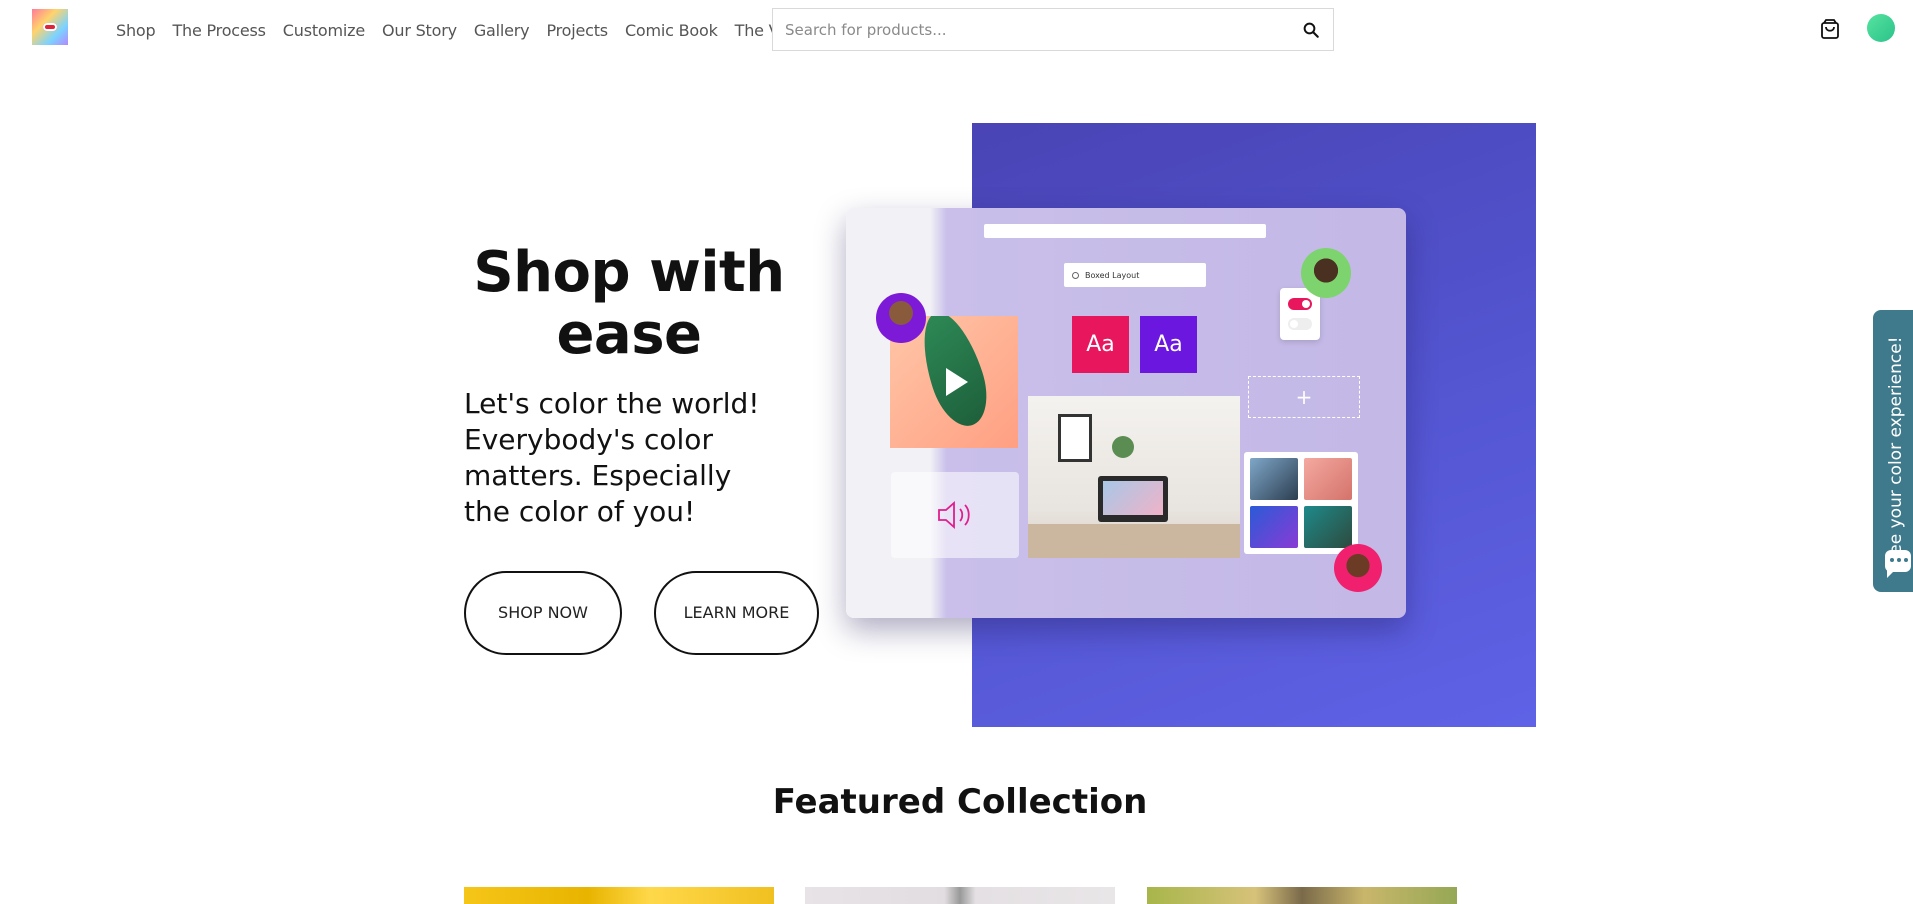 The image size is (1913, 904). I want to click on hero-mockup-illustration: Boxed Layout Aa Aa +, so click(1126, 413).